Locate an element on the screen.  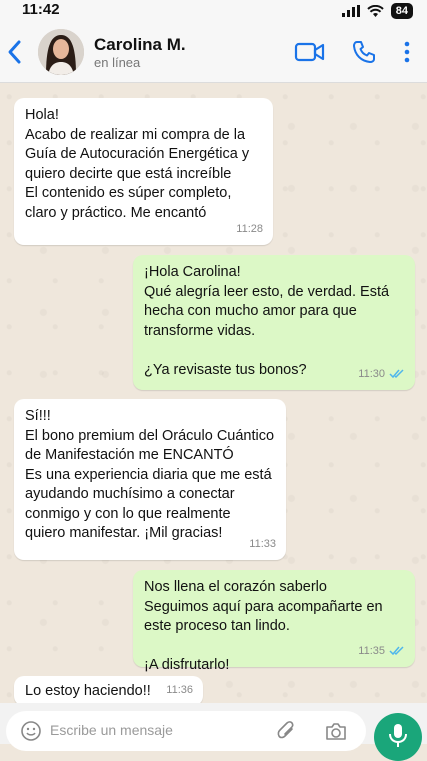
voice-record-button is located at coordinates (398, 737).